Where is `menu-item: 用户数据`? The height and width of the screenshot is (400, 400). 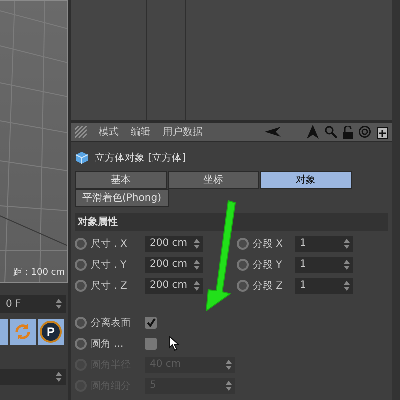
menu-item: 用户数据 is located at coordinates (183, 132).